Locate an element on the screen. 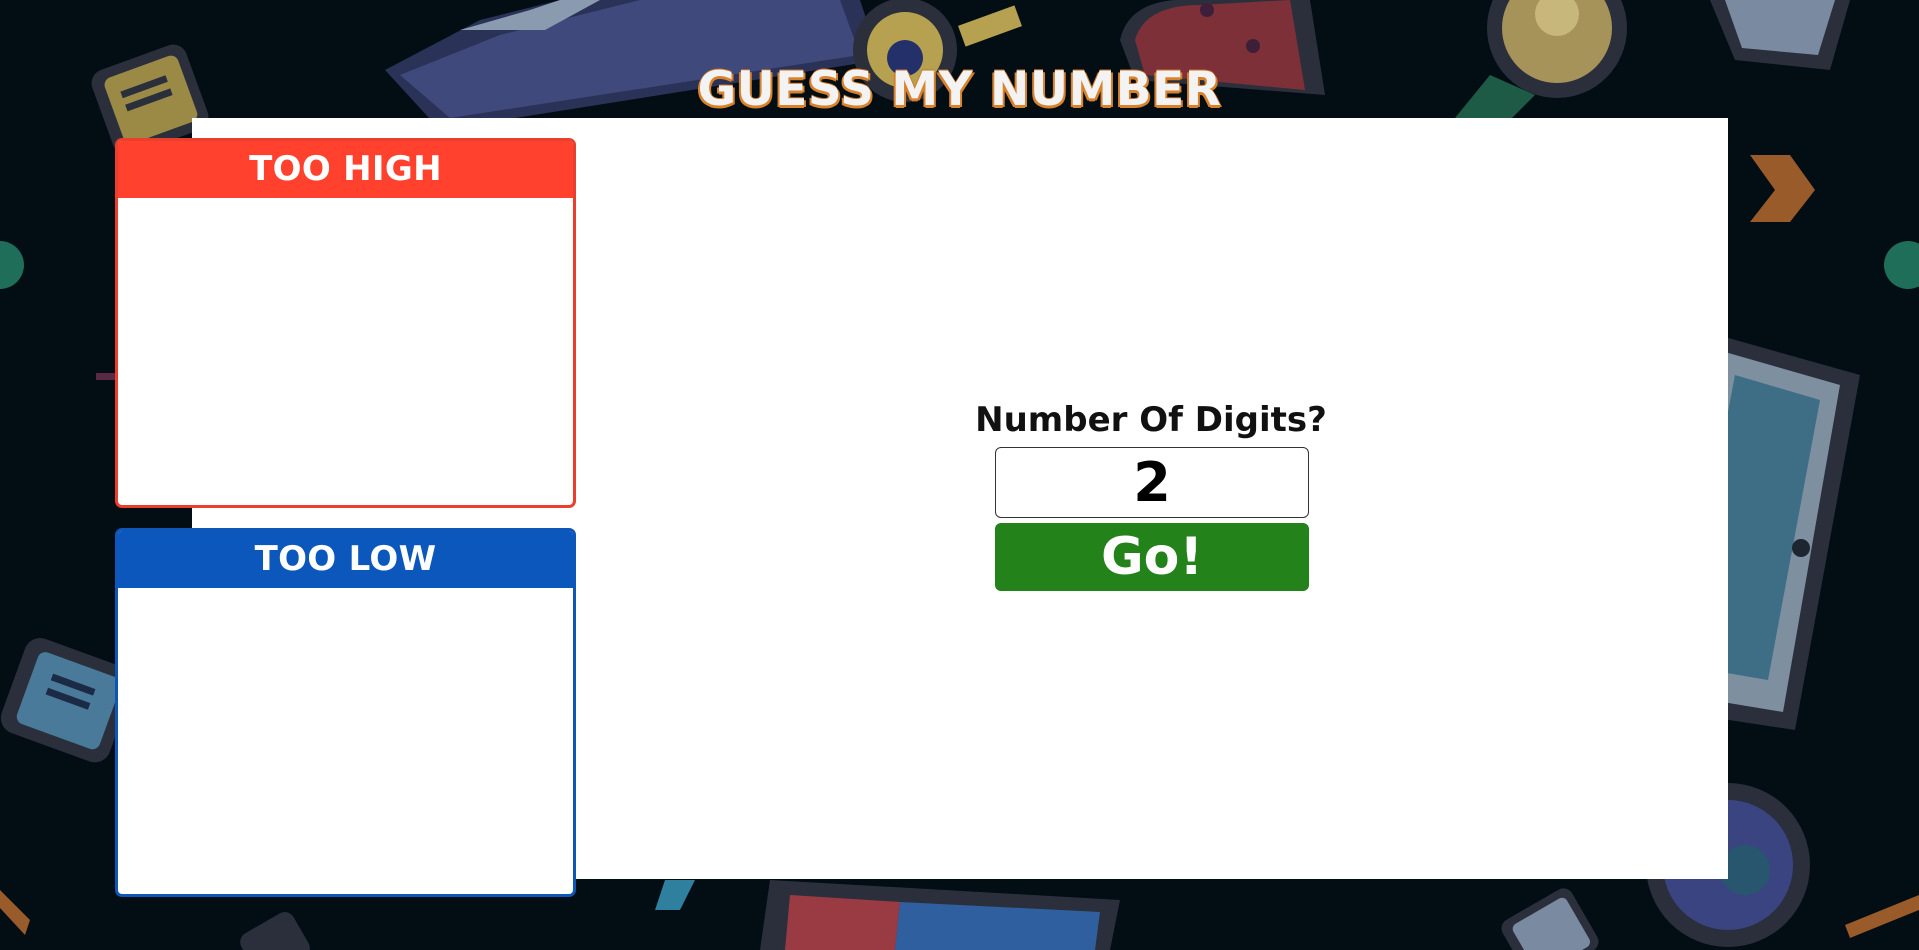 This screenshot has height=950, width=1919. too-low-guess-list is located at coordinates (345, 741).